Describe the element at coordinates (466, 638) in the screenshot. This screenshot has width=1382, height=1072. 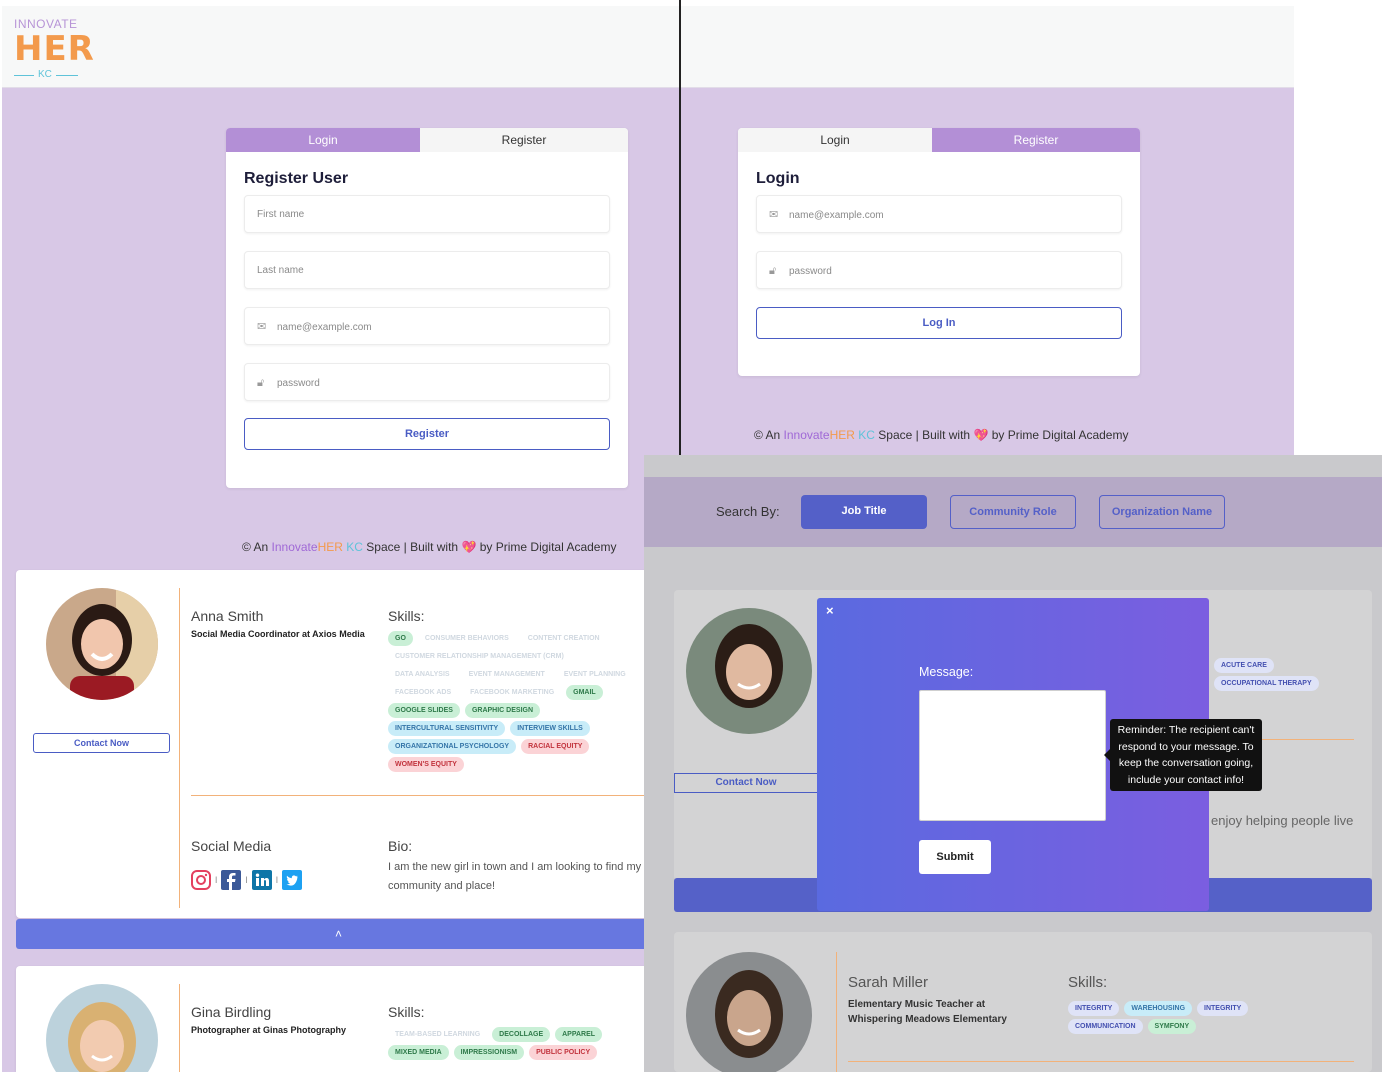
I see `skill-tag: CONSUMER BEHAVIORS` at that location.